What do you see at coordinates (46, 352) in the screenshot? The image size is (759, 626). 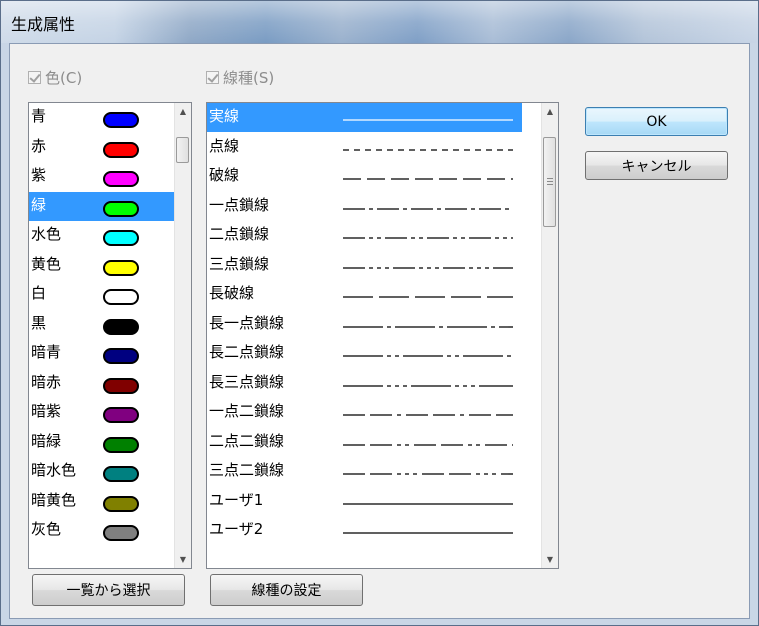 I see `color-item-label: 暗青` at bounding box center [46, 352].